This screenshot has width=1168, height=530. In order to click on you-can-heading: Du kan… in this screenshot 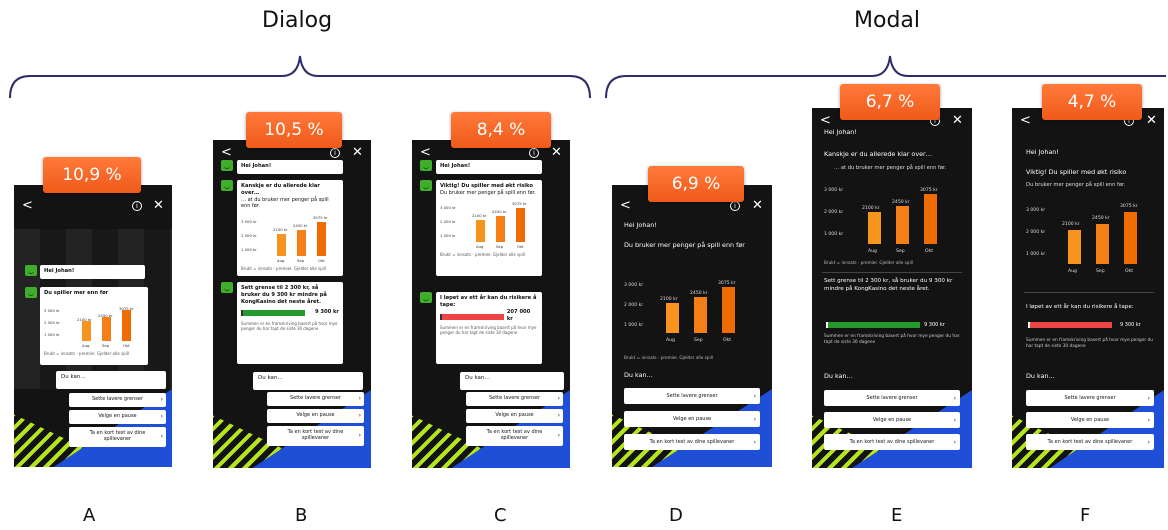, I will do `click(1040, 376)`.